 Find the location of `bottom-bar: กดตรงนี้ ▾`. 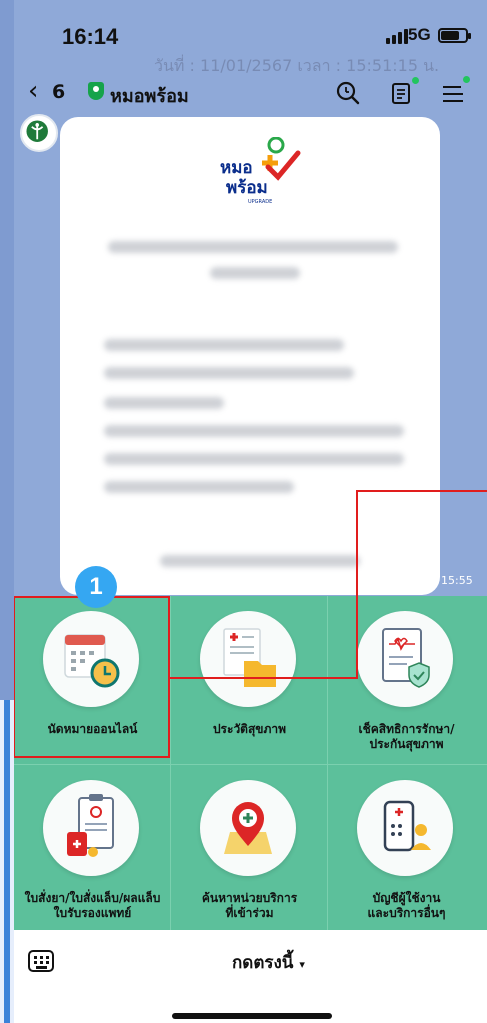

bottom-bar: กดตรงนี้ ▾ is located at coordinates (250, 976).